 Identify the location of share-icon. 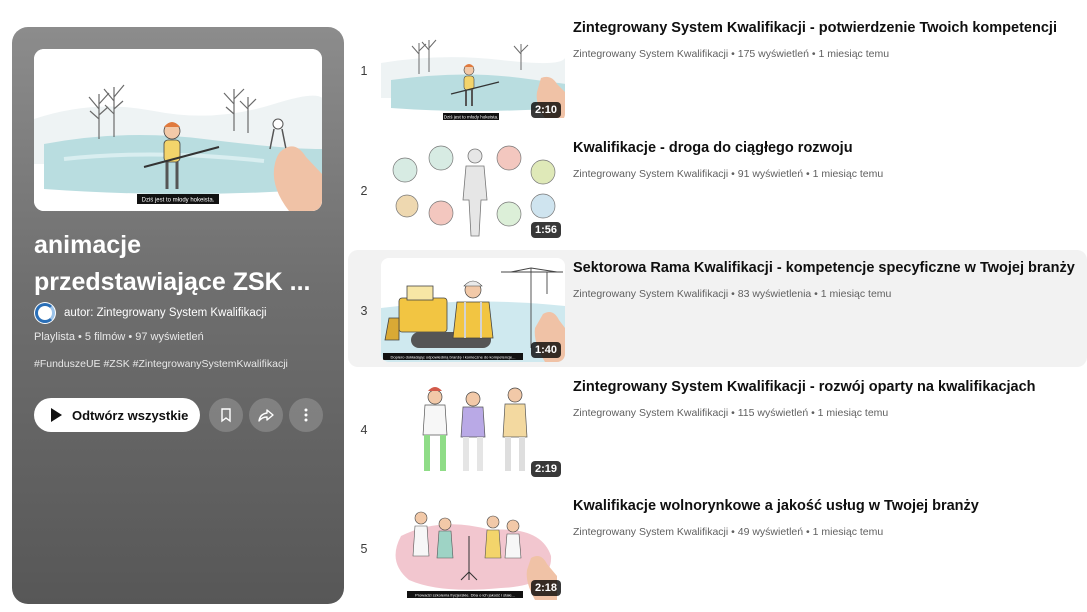
(266, 415).